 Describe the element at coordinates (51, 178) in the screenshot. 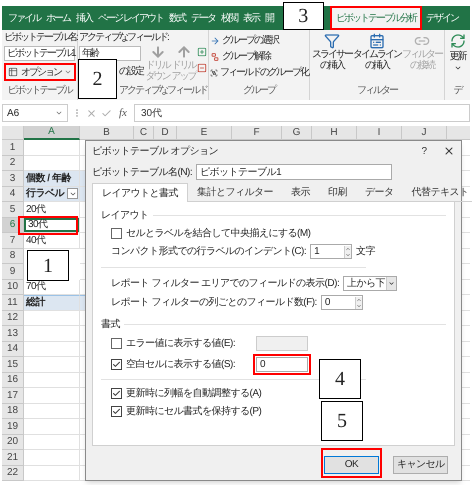

I see `table-cell: 個数 / 年齢` at that location.